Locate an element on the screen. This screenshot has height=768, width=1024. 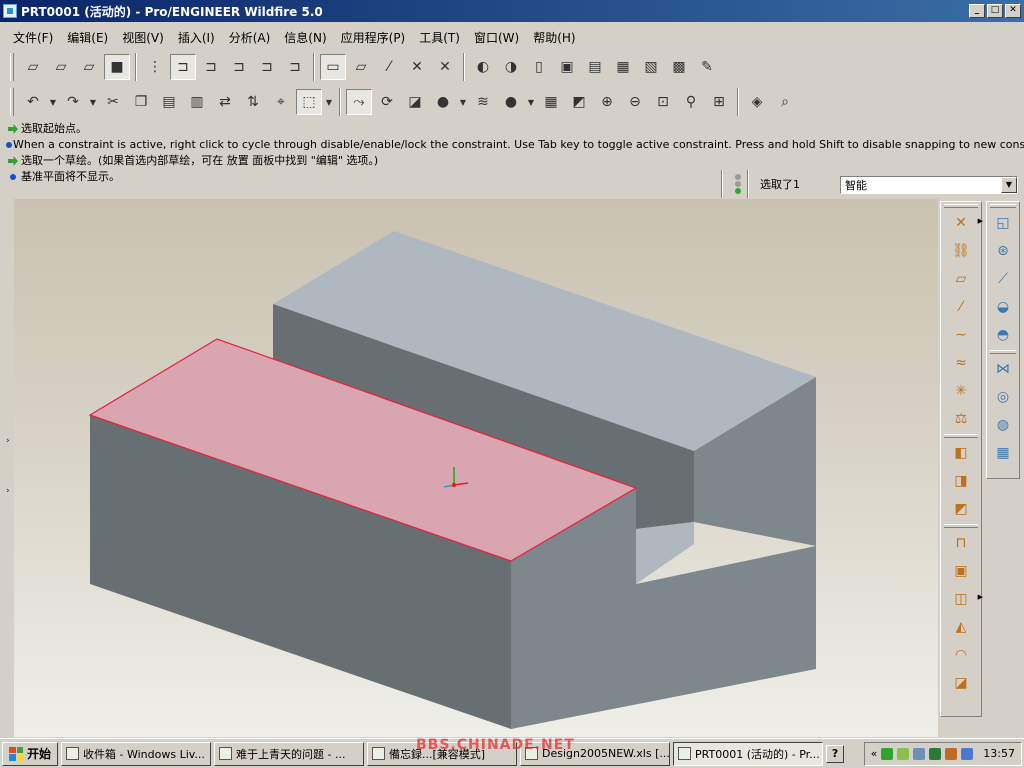
analysis-feature-icon: ⚖ is located at coordinates (961, 419).